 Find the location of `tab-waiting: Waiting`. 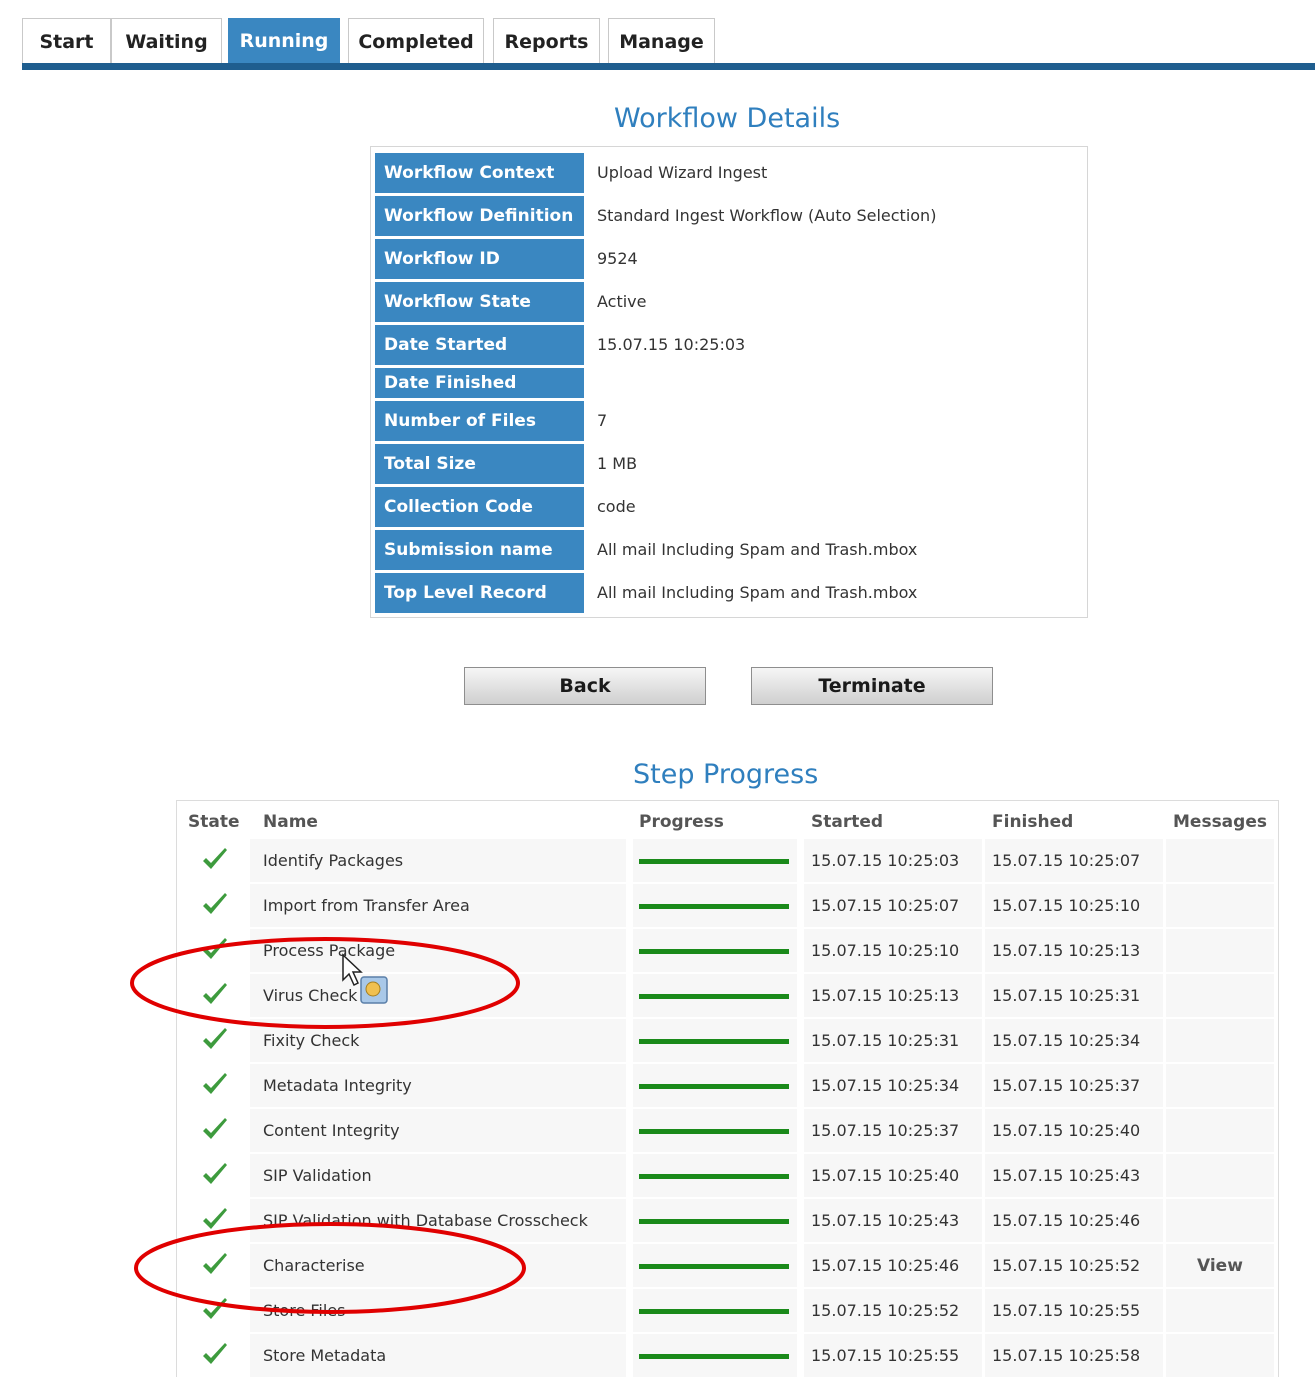

tab-waiting: Waiting is located at coordinates (166, 41).